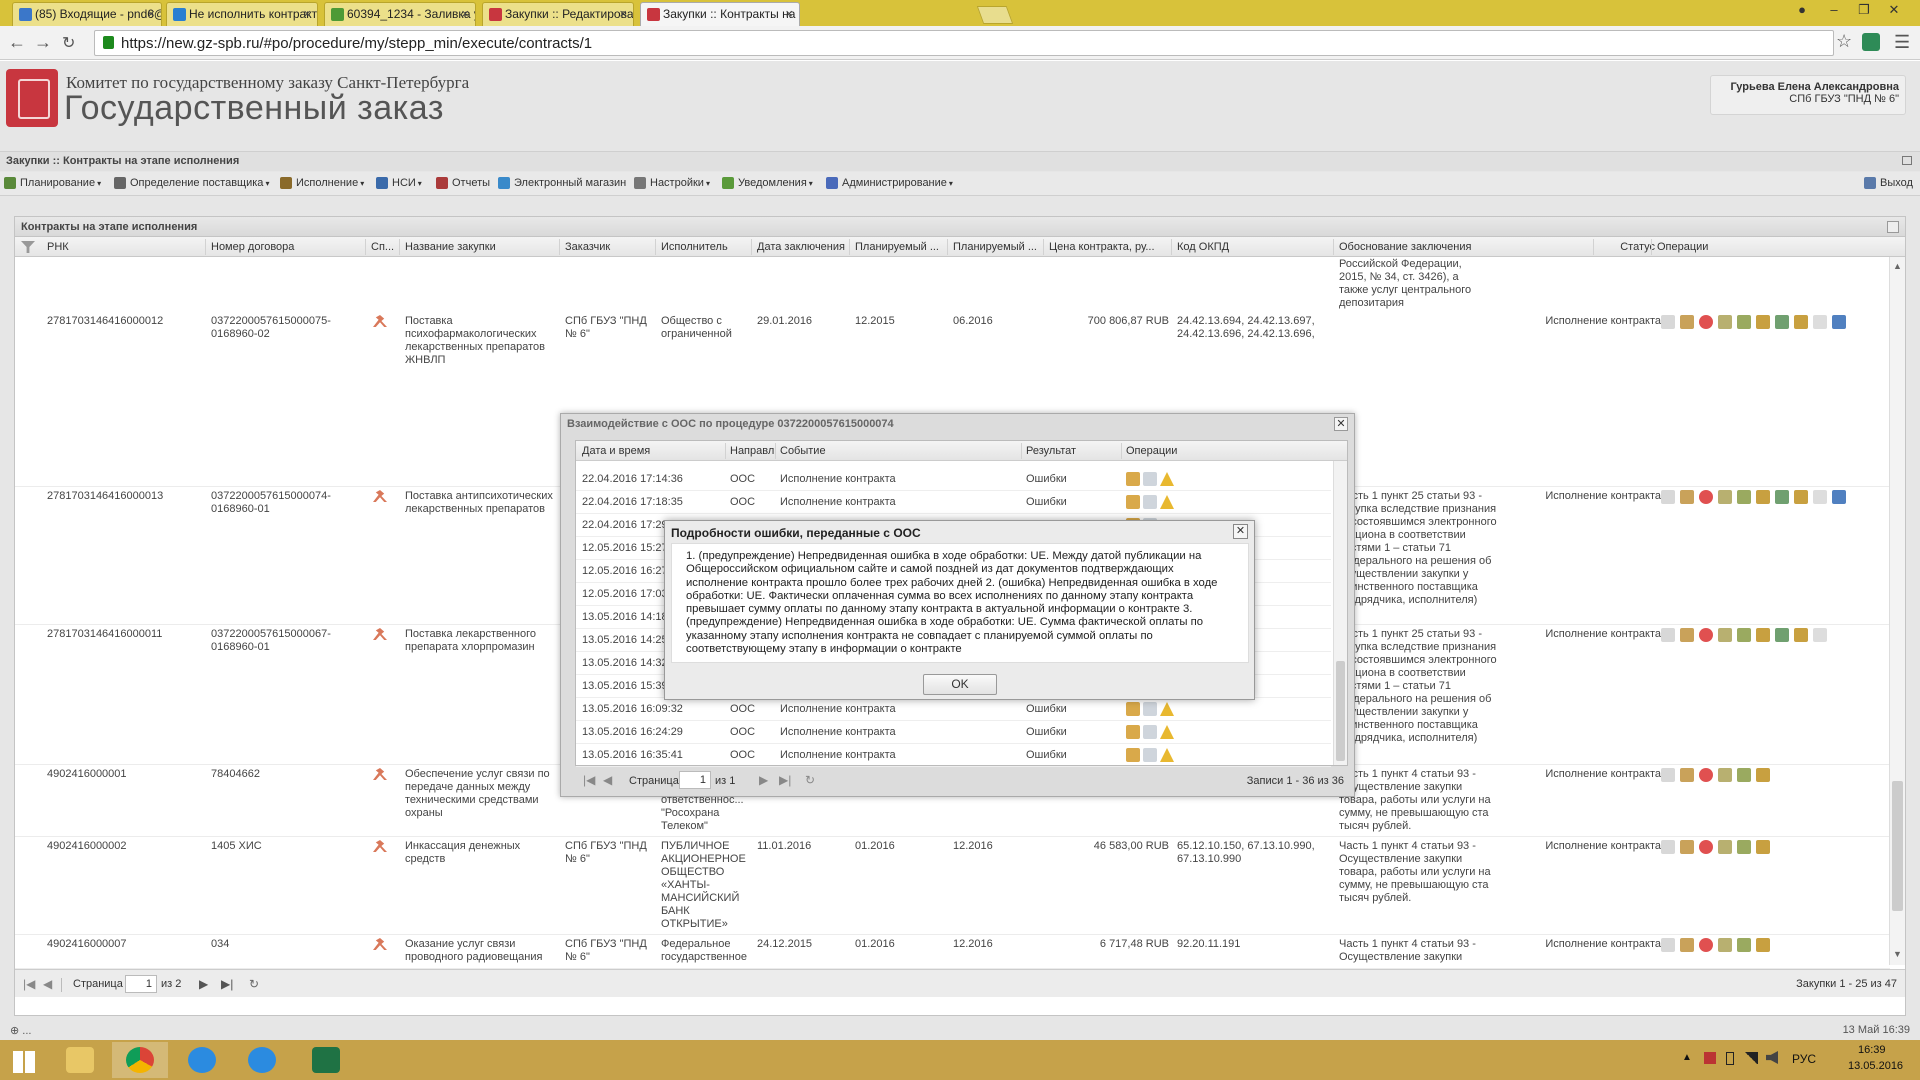  Describe the element at coordinates (1340, 613) in the screenshot. I see `interaction-scrollbar` at that location.